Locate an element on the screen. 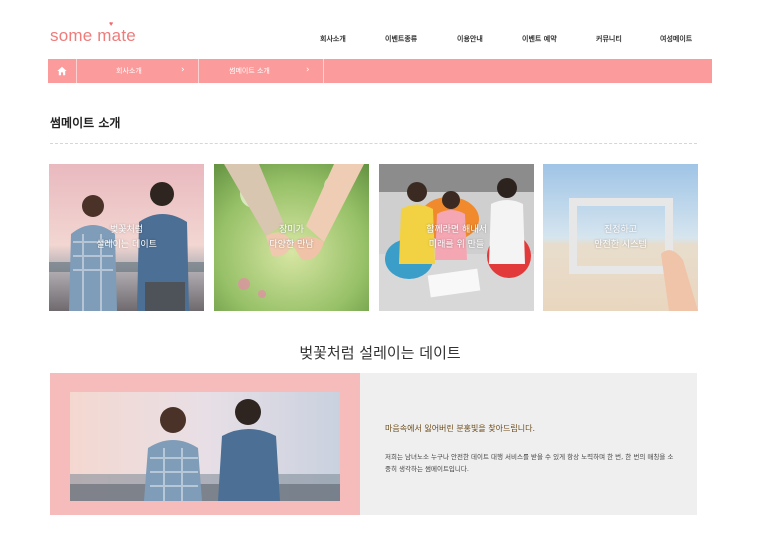  nav-item-company: 회사소개 is located at coordinates (333, 39).